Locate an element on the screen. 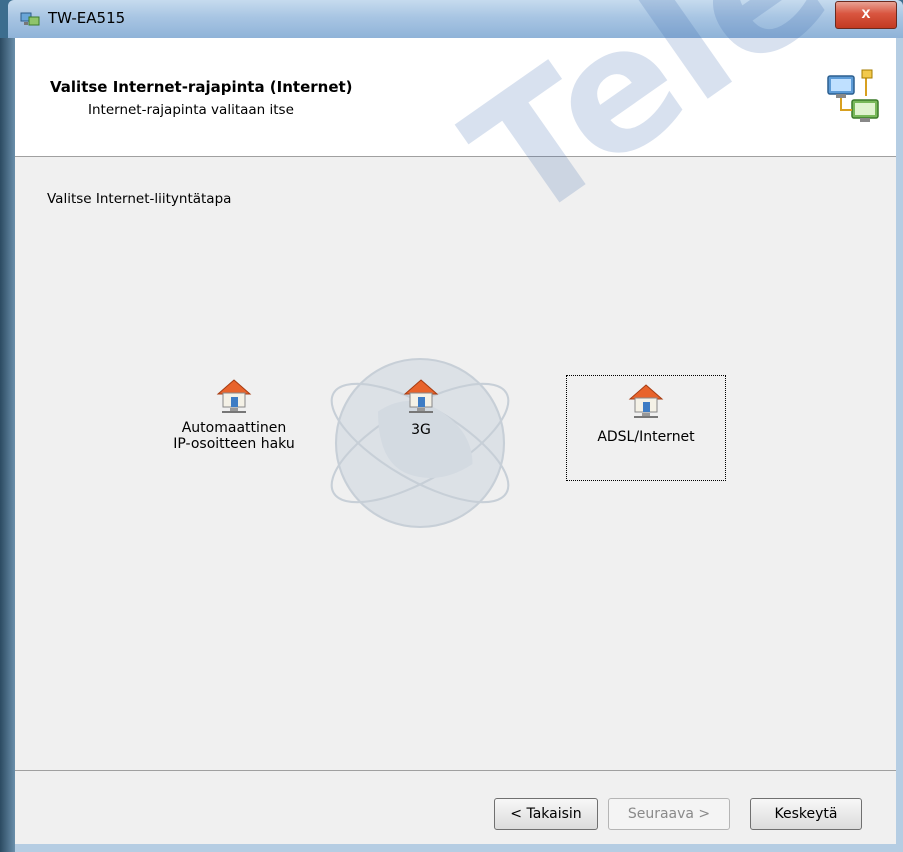  app-network-icon is located at coordinates (30, 19).